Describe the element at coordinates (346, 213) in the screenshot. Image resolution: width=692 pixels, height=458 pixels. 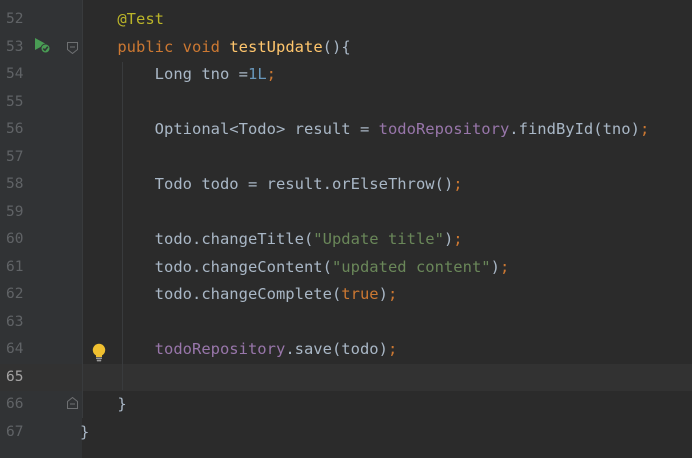
I see `code-line: 59` at that location.